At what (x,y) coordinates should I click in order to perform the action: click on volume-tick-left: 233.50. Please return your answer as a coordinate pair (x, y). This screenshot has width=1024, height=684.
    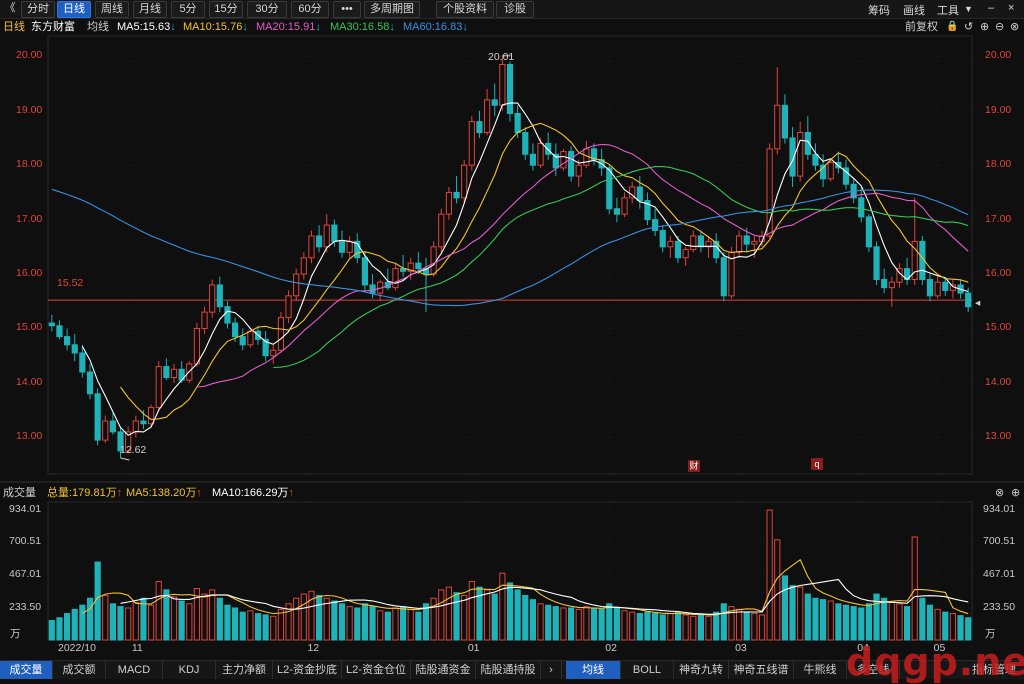
    Looking at the image, I should click on (25, 606).